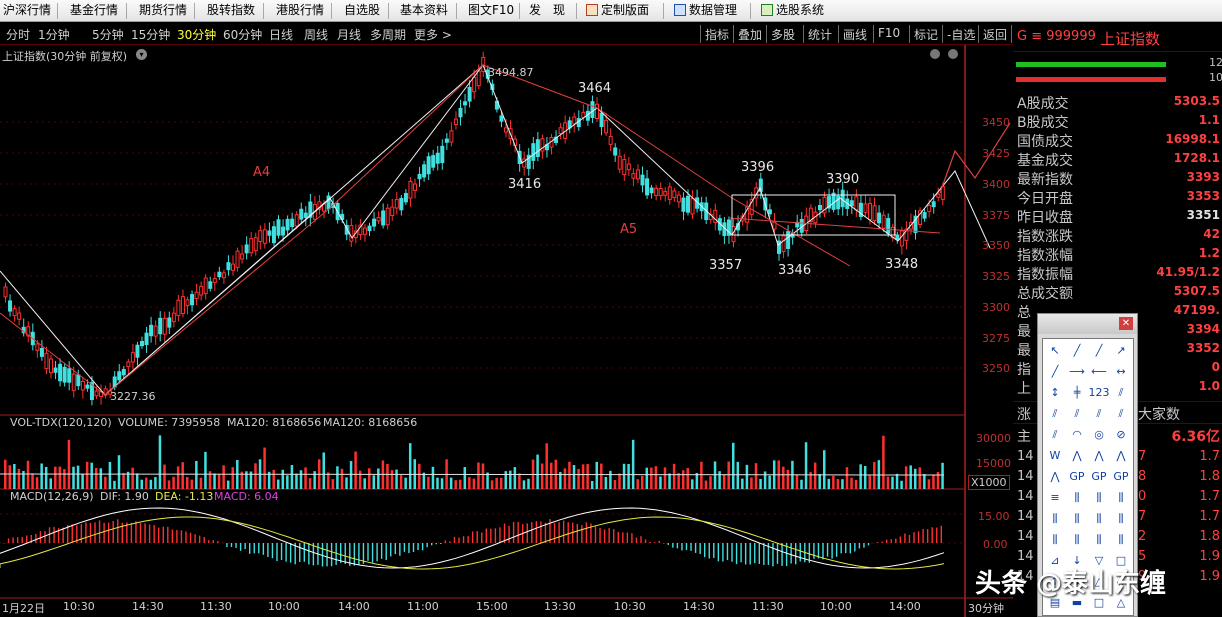 Image resolution: width=1222 pixels, height=617 pixels. Describe the element at coordinates (1077, 371) in the screenshot. I see `draw-tool-button: ⟶` at that location.